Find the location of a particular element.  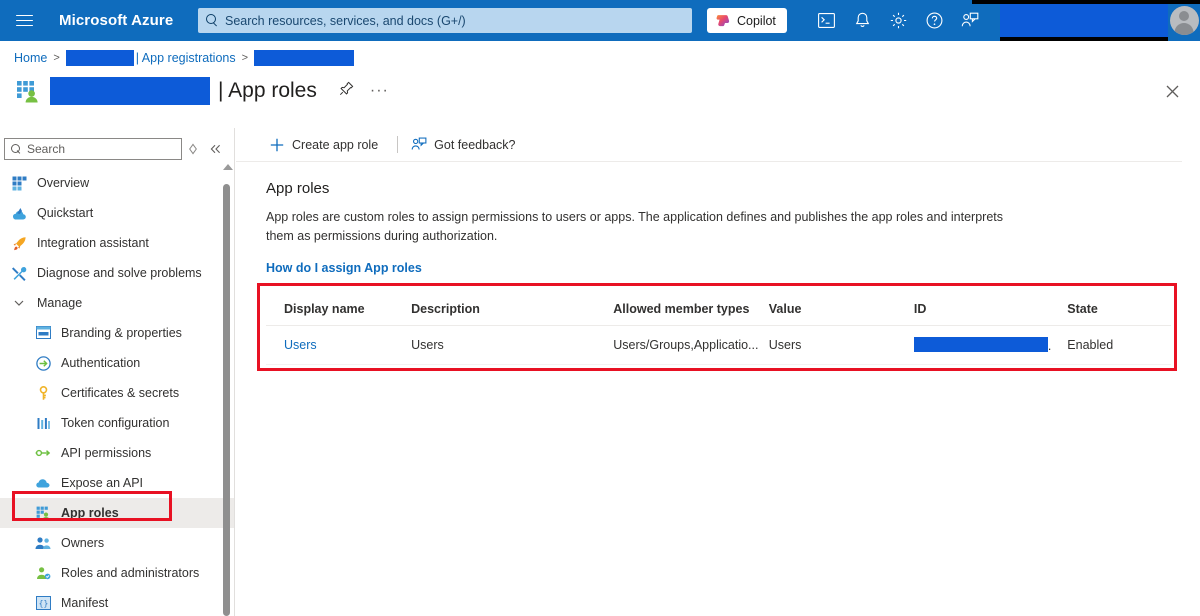

column-header-id: ID is located at coordinates (990, 309).